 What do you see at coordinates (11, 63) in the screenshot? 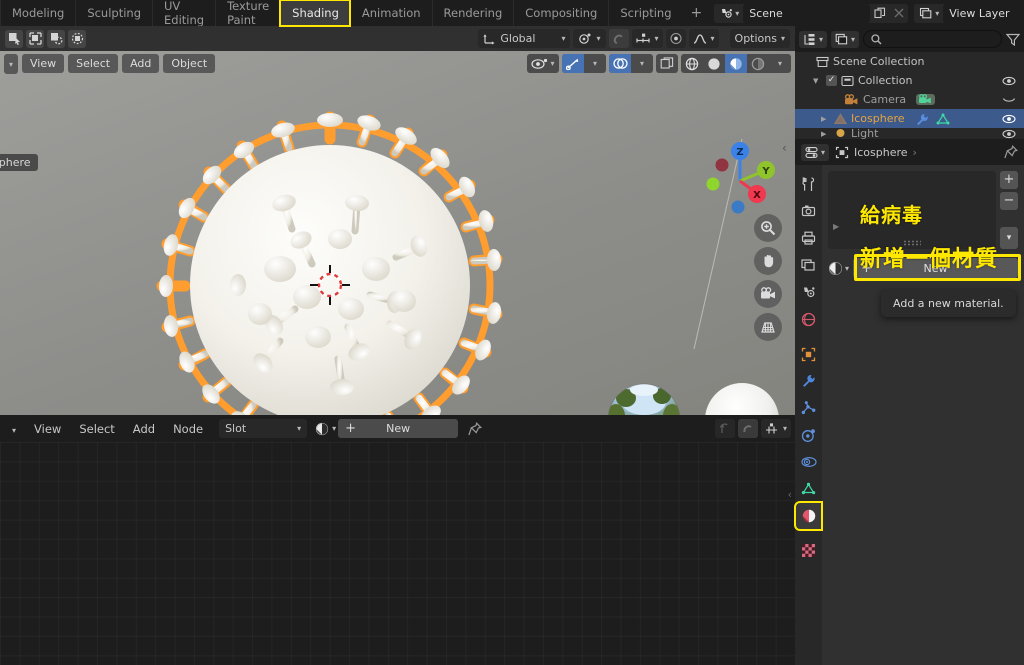
I see `editor-type-icon: ▾` at bounding box center [11, 63].